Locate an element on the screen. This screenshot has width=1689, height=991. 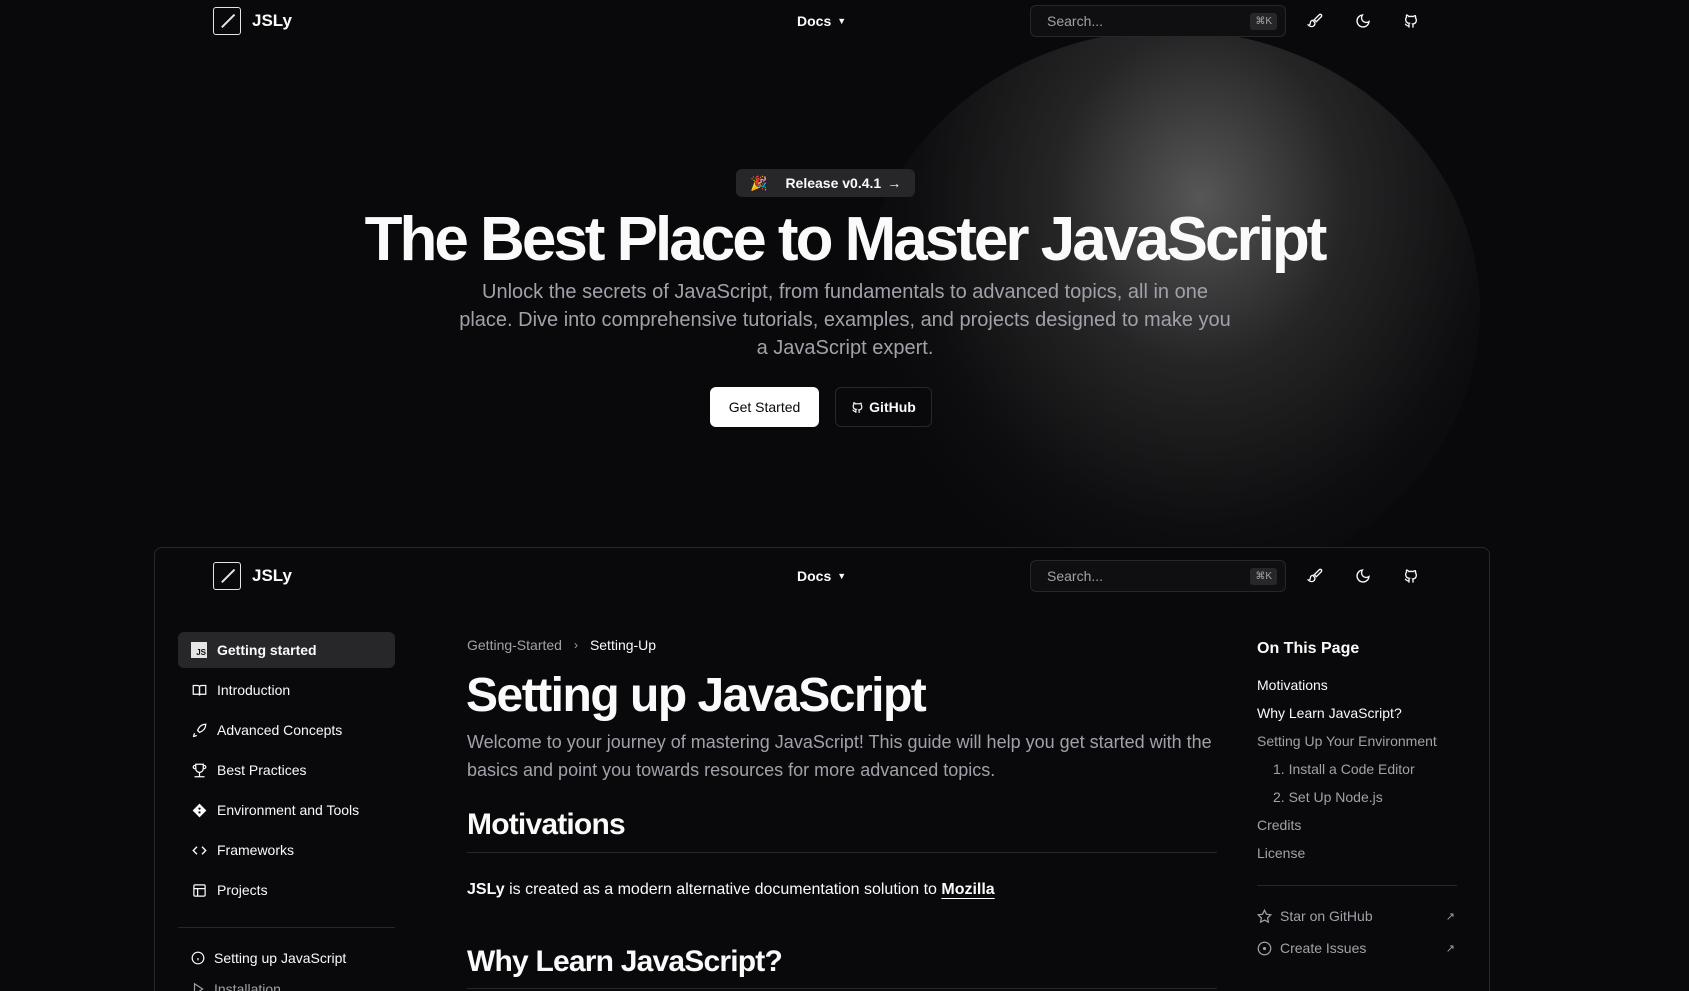
heading-motivations: Motivations is located at coordinates (546, 824).